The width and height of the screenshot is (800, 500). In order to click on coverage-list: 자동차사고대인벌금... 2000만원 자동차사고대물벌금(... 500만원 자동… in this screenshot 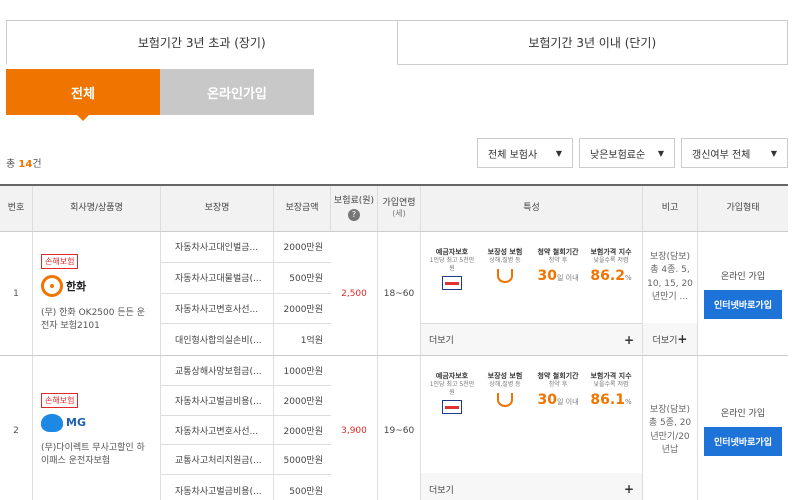, I will do `click(246, 293)`.